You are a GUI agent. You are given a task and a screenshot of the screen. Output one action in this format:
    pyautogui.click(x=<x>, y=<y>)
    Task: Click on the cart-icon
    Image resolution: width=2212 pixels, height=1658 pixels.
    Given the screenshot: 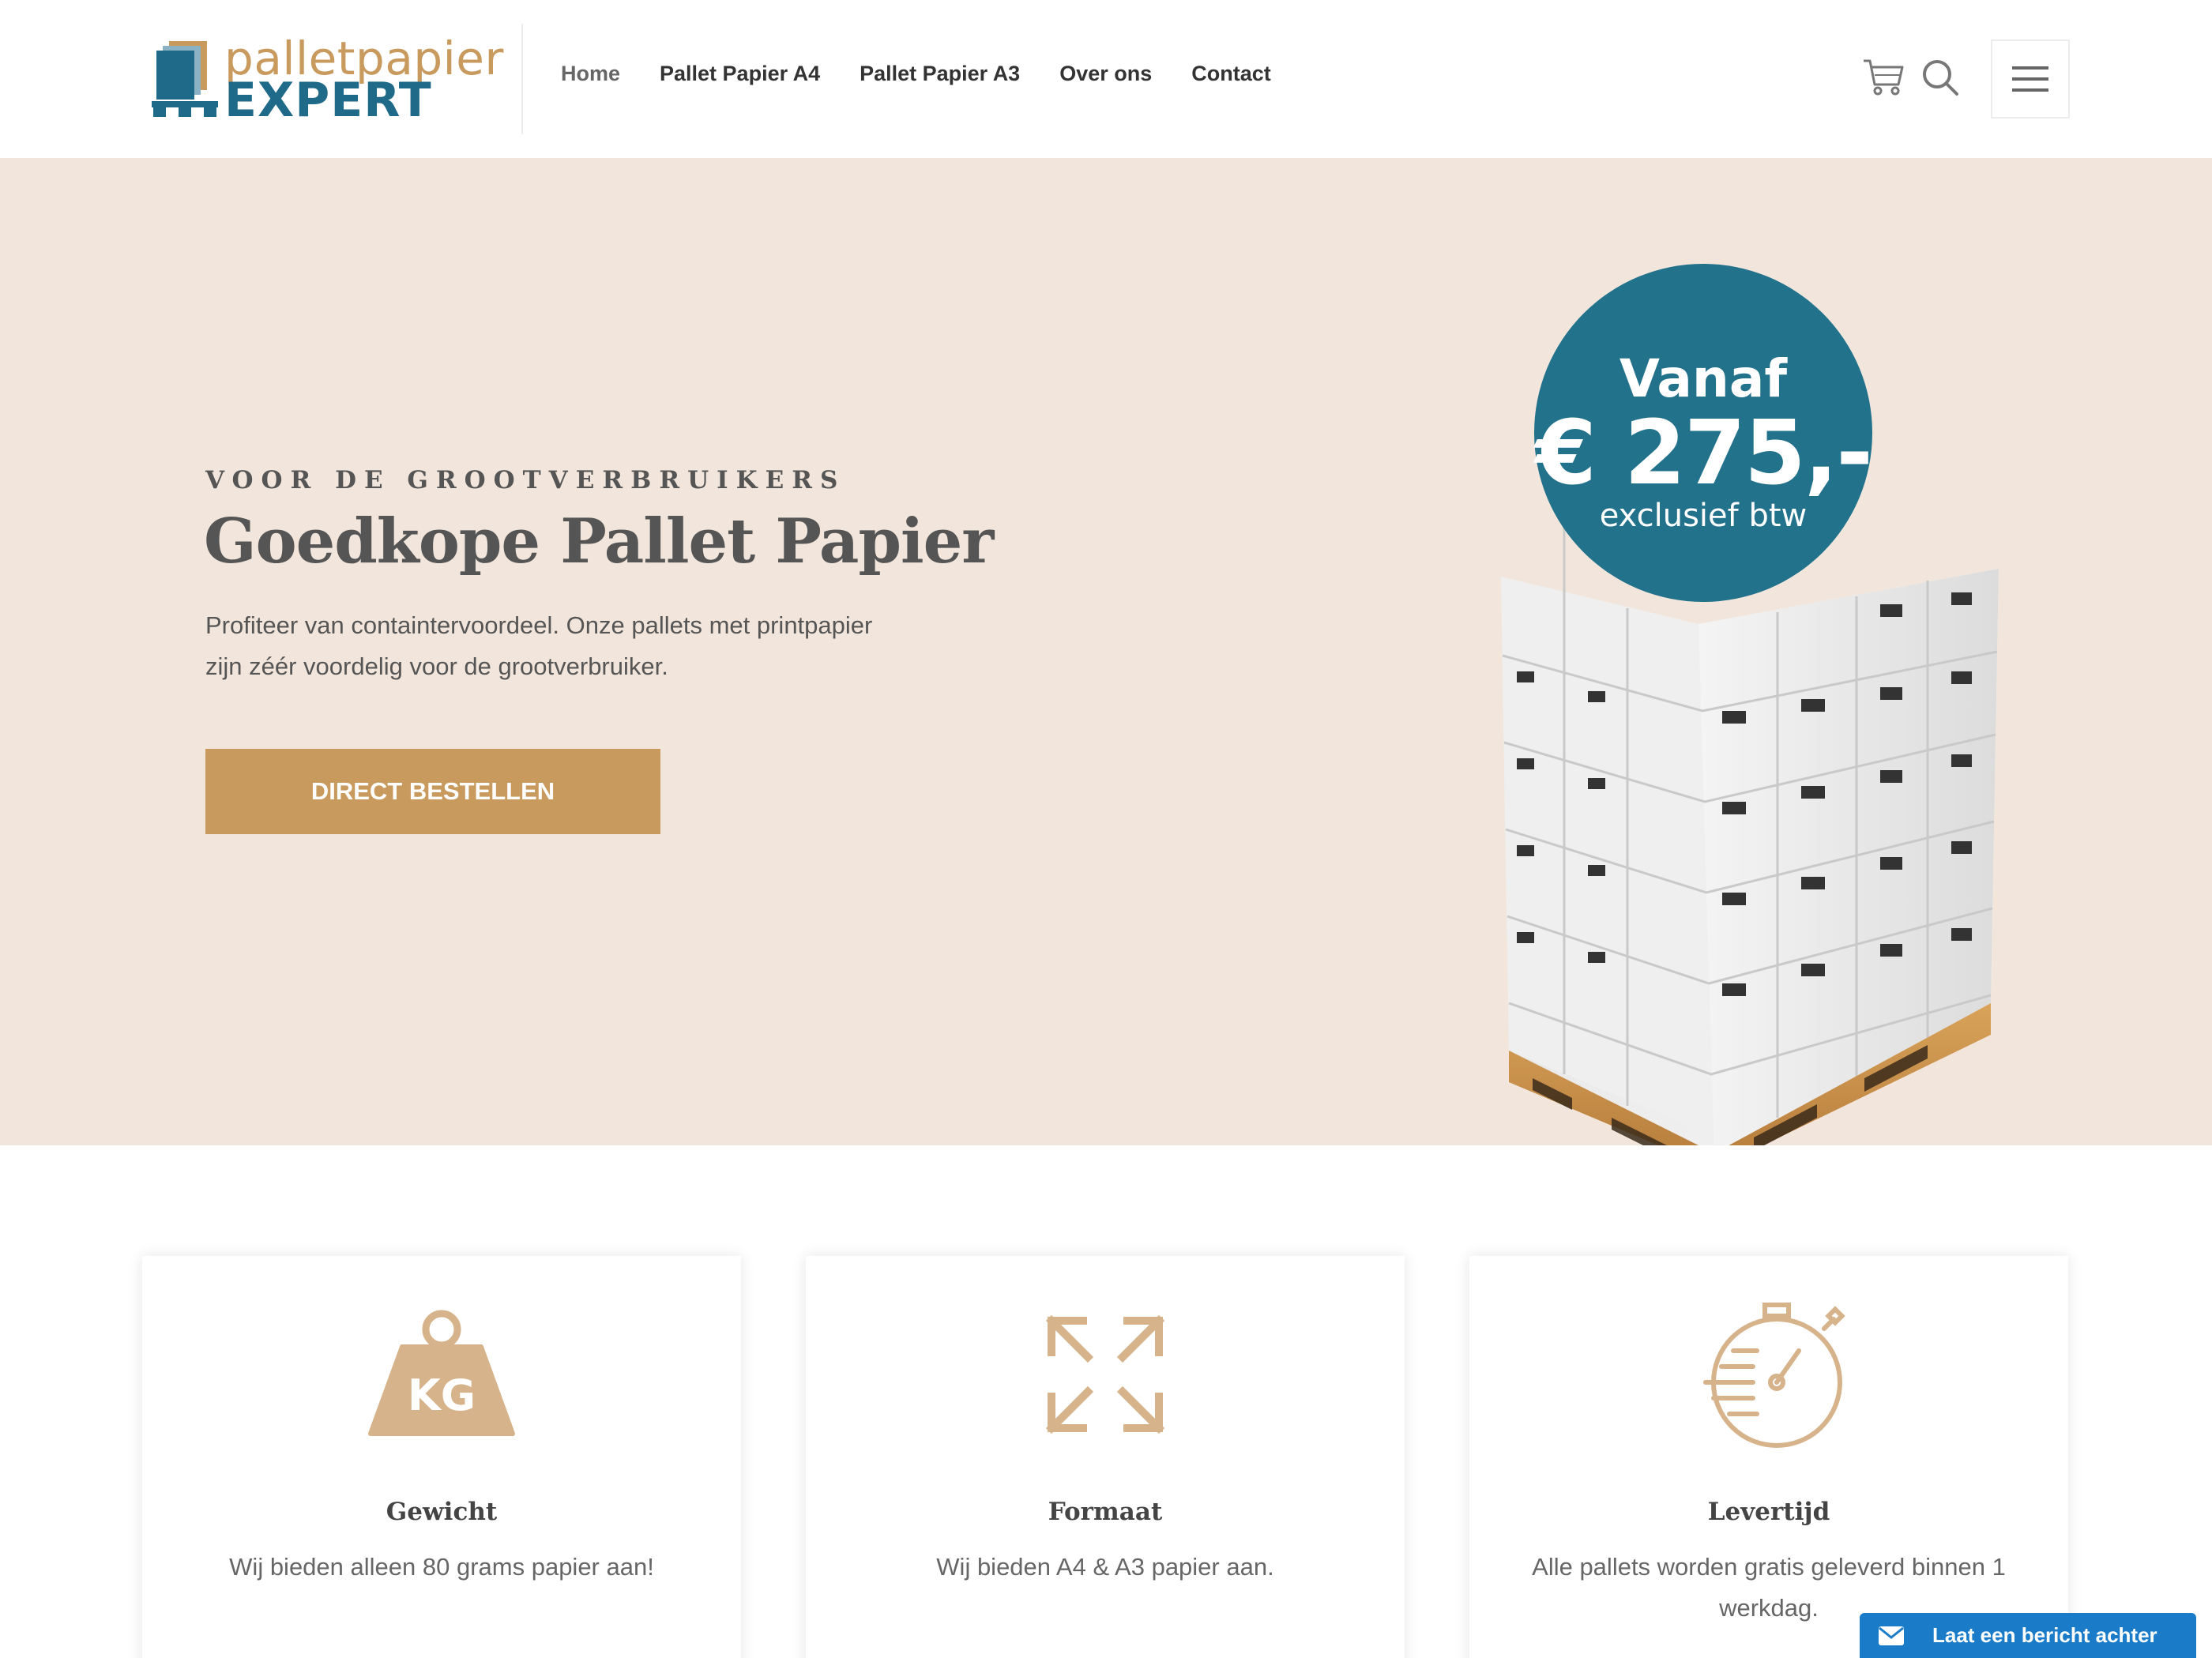 What is the action you would take?
    pyautogui.click(x=1883, y=77)
    